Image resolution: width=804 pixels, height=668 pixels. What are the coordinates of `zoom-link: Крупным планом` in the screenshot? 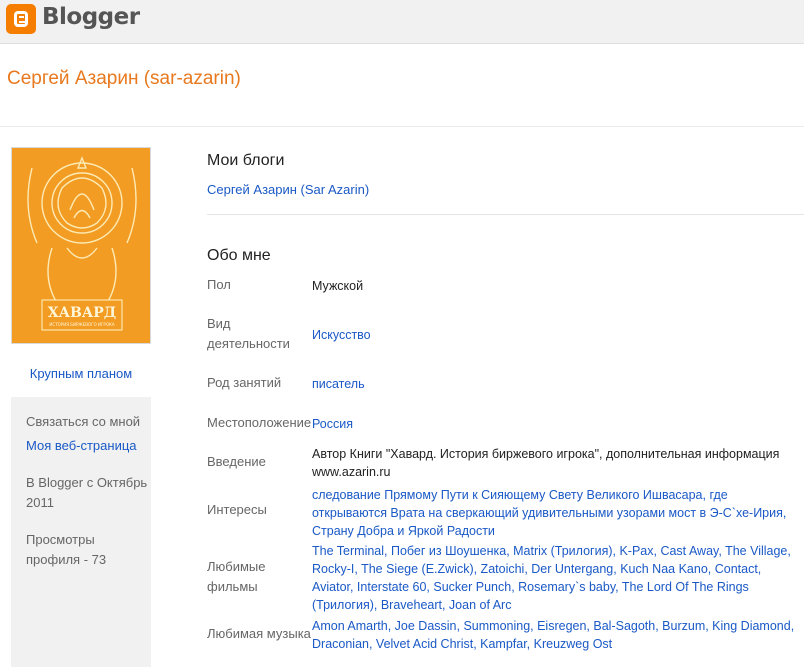 It's located at (81, 373).